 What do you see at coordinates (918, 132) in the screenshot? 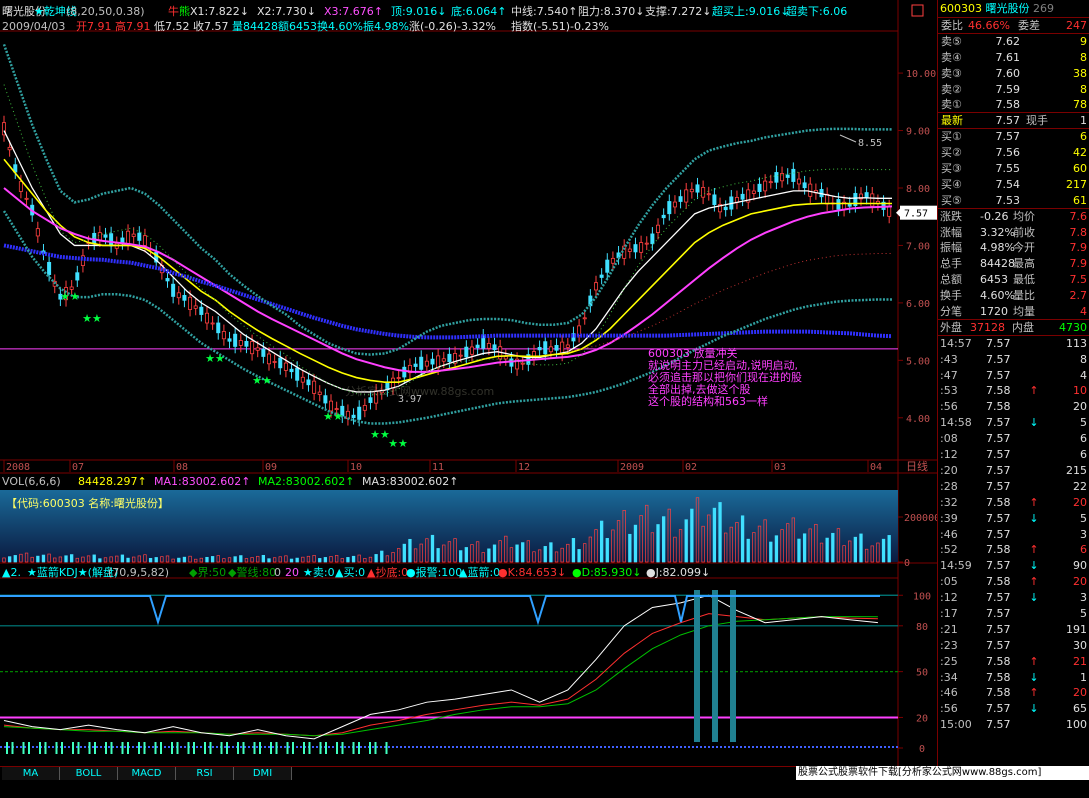
I see `price-axis-label: 9.00` at bounding box center [918, 132].